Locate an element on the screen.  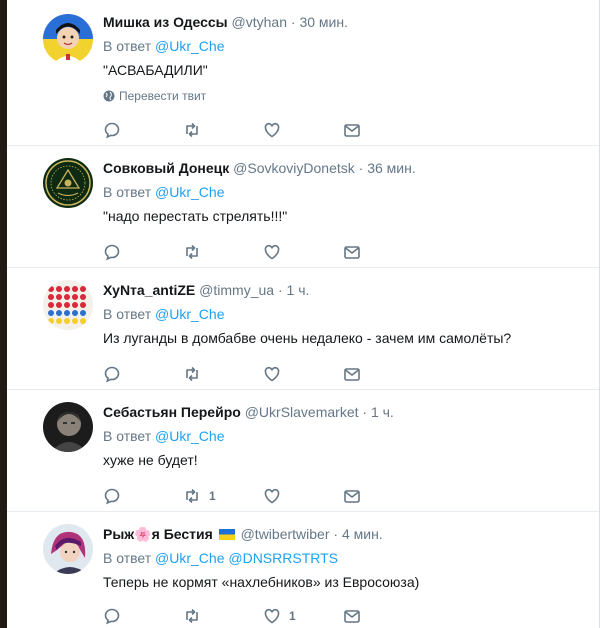
author-name: ХуNта_antiZE is located at coordinates (149, 290).